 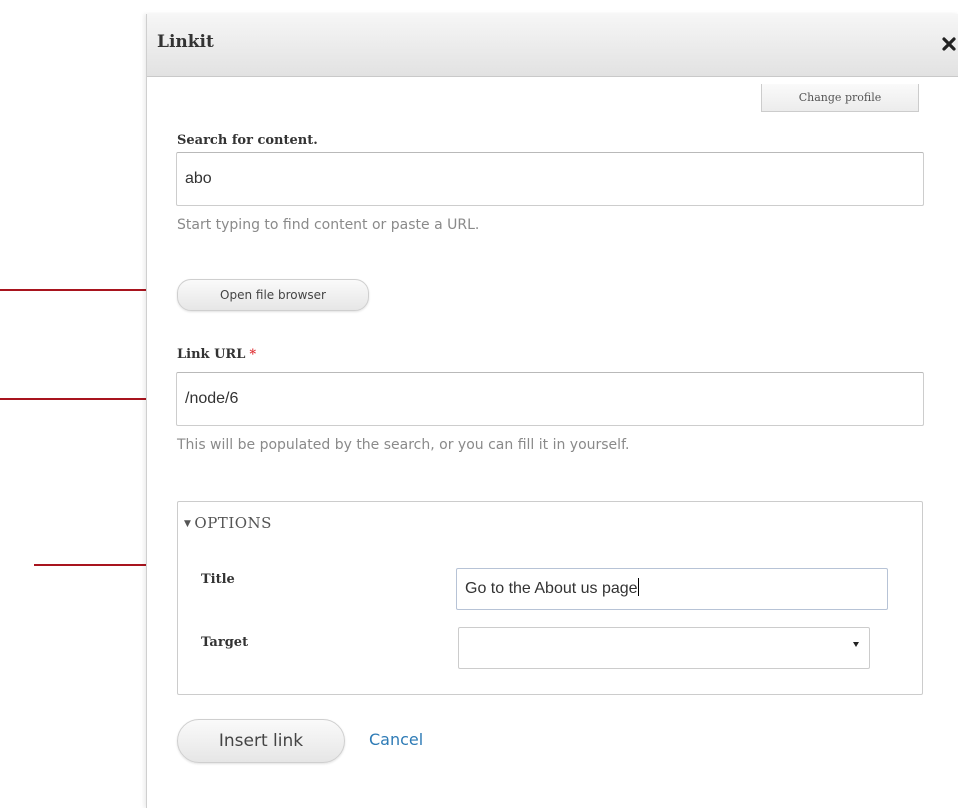 What do you see at coordinates (552, 45) in the screenshot?
I see `dialog-titlebar: Linkit` at bounding box center [552, 45].